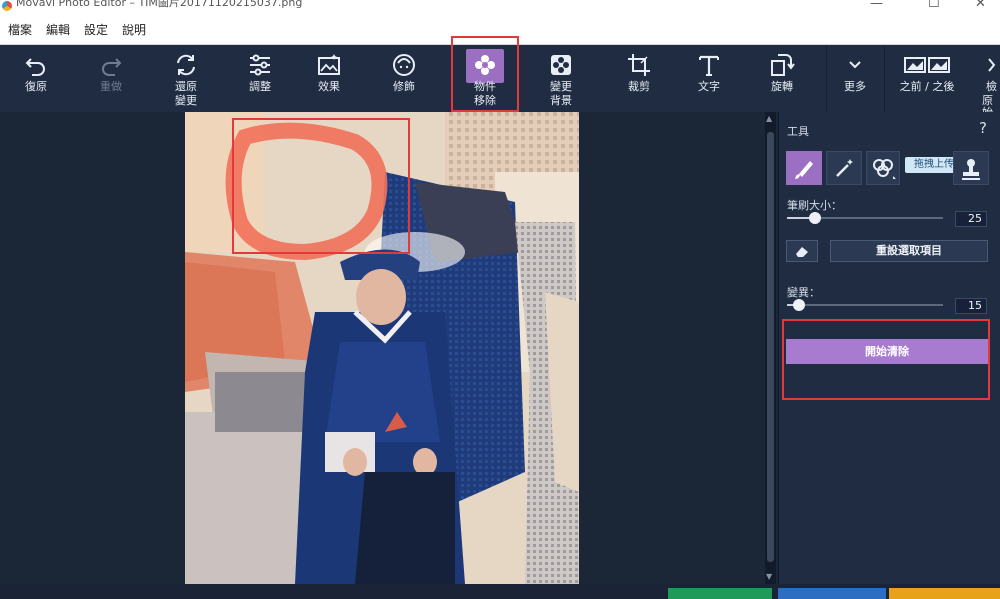 The height and width of the screenshot is (599, 1000). Describe the element at coordinates (329, 86) in the screenshot. I see `effects-label: 效果` at that location.